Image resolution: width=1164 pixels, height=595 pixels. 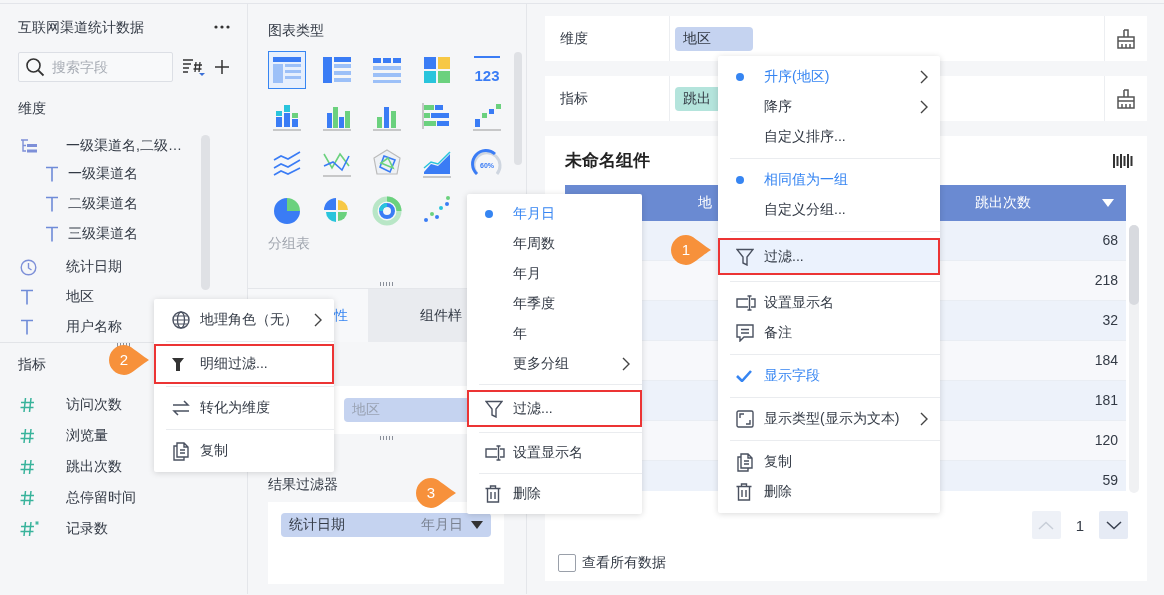 I want to click on widget-title: 未命名组件, so click(x=607, y=161).